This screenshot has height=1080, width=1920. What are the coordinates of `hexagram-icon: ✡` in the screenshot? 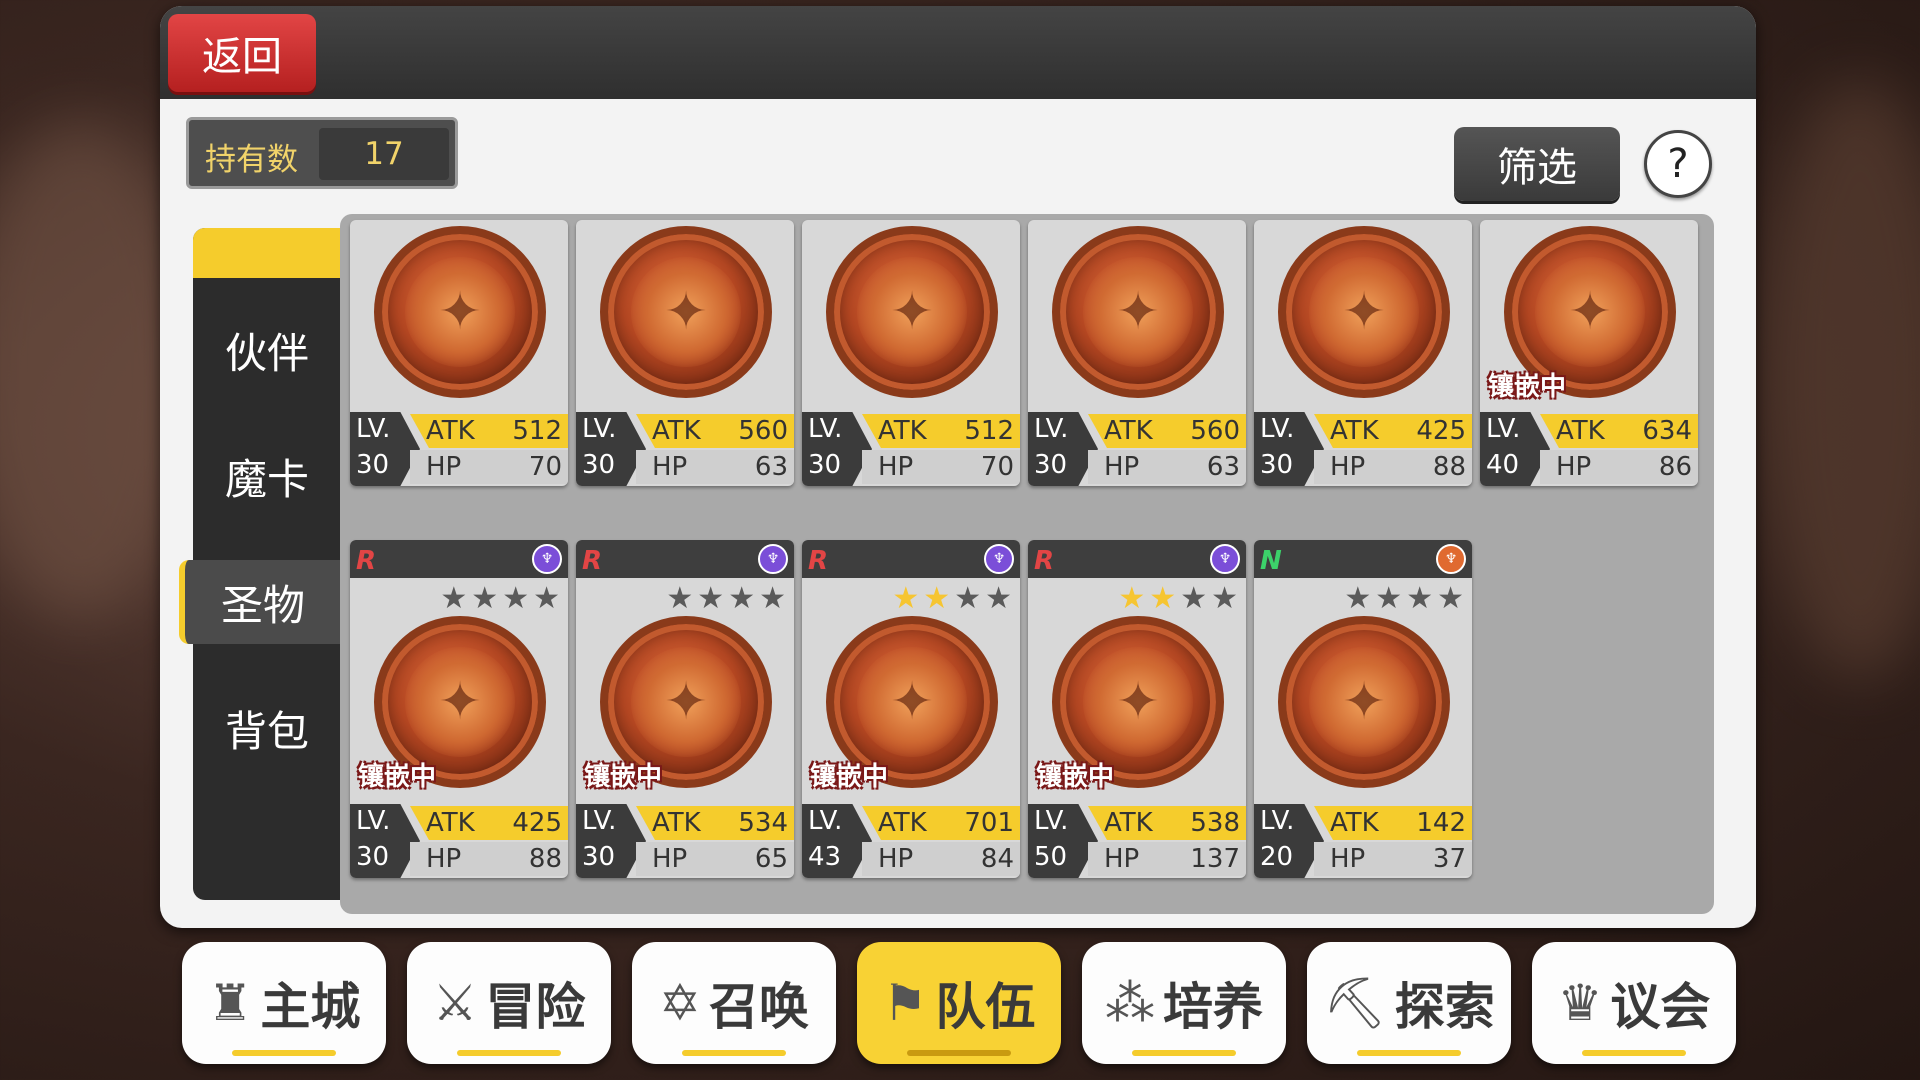 It's located at (680, 1003).